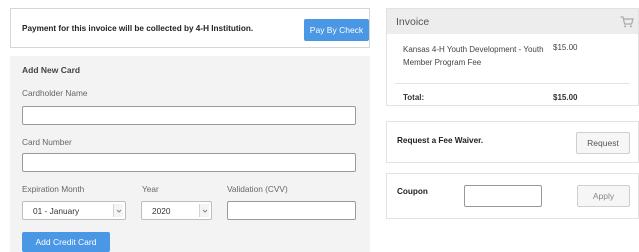 This screenshot has height=252, width=639. Describe the element at coordinates (413, 22) in the screenshot. I see `invoice-title: Invoice` at that location.